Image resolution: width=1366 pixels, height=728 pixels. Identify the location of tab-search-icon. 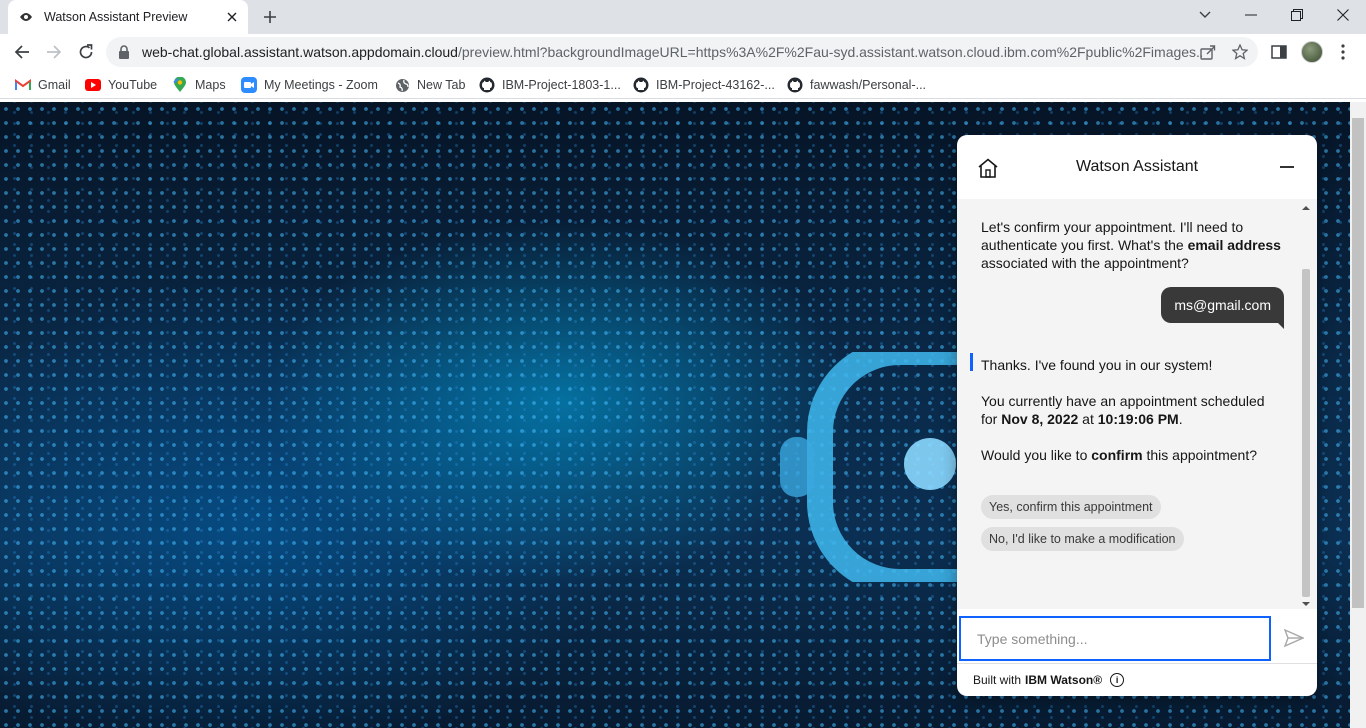
(1205, 15).